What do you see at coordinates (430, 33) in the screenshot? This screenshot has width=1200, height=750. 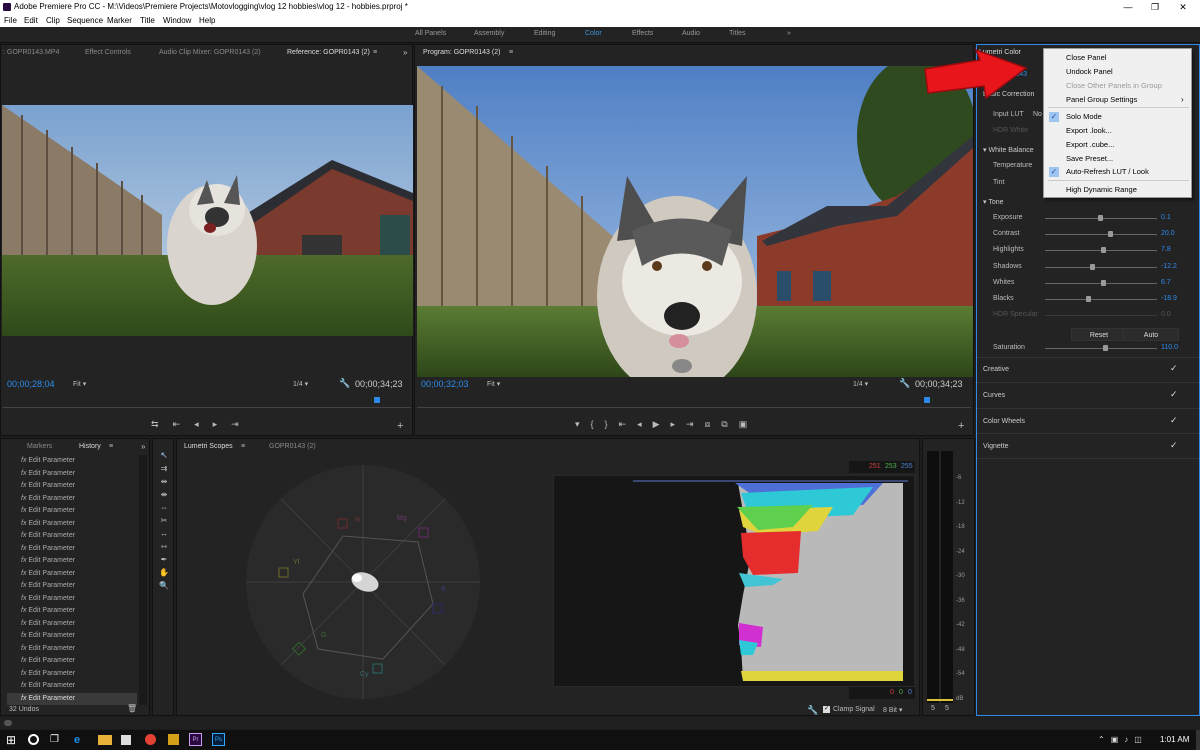 I see `workspace-all-panels: All Panels` at bounding box center [430, 33].